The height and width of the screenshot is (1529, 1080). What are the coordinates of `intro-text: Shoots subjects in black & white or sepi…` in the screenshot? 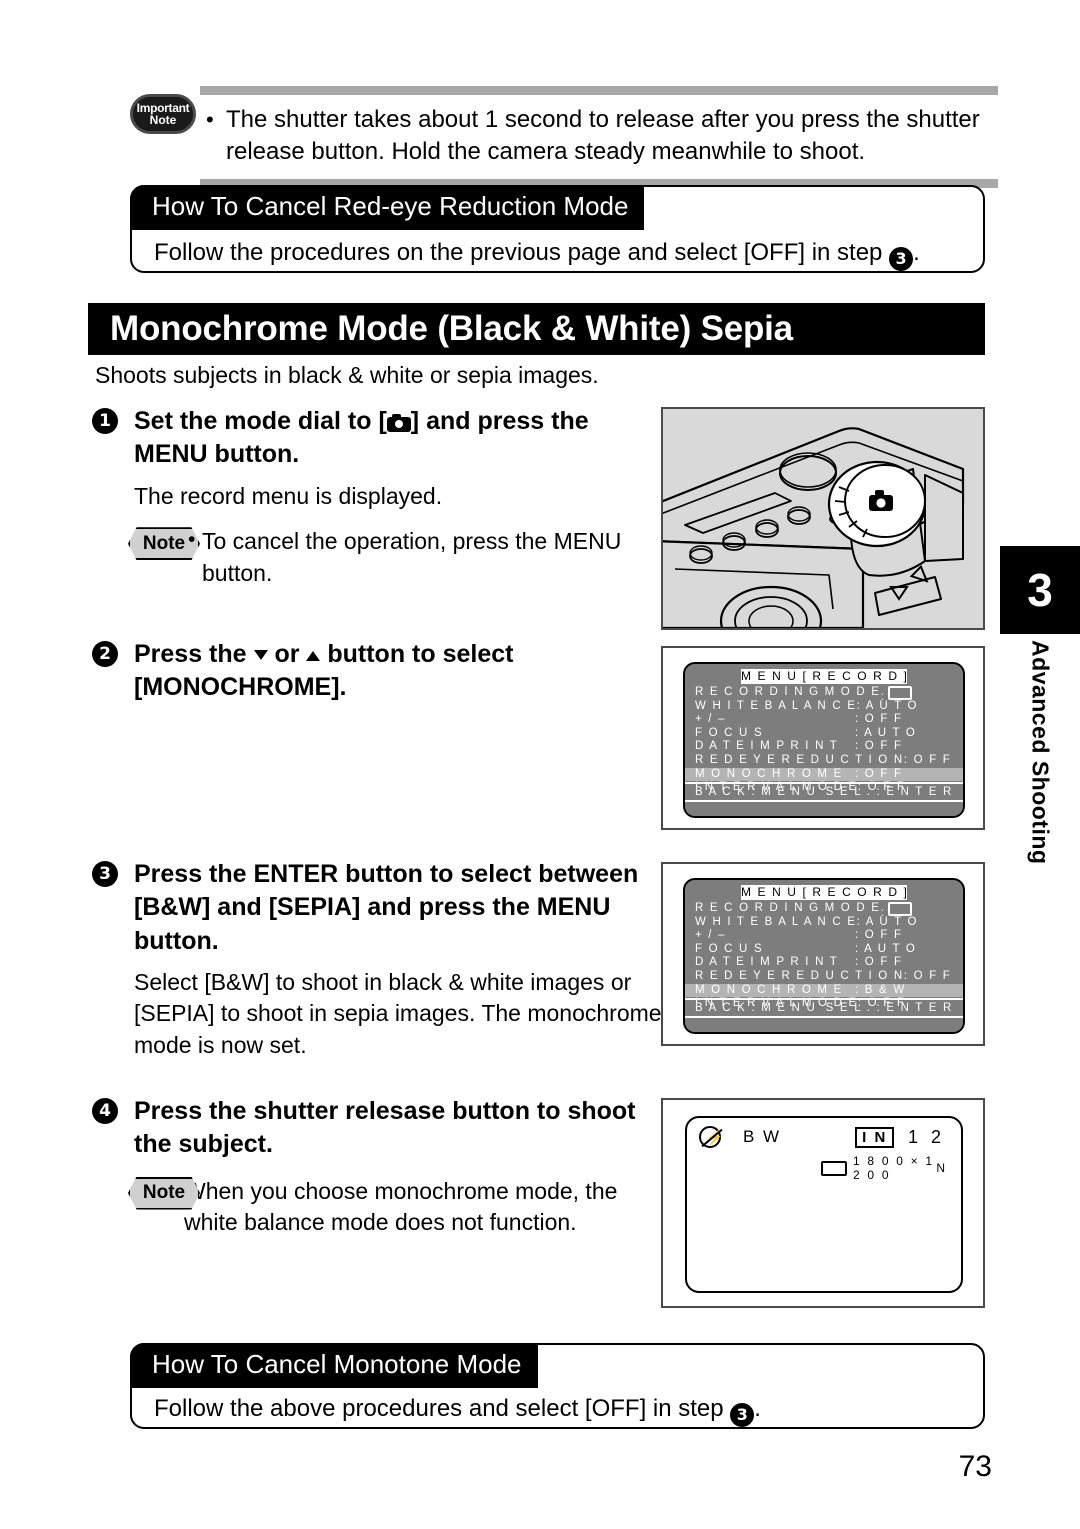 It's located at (347, 375).